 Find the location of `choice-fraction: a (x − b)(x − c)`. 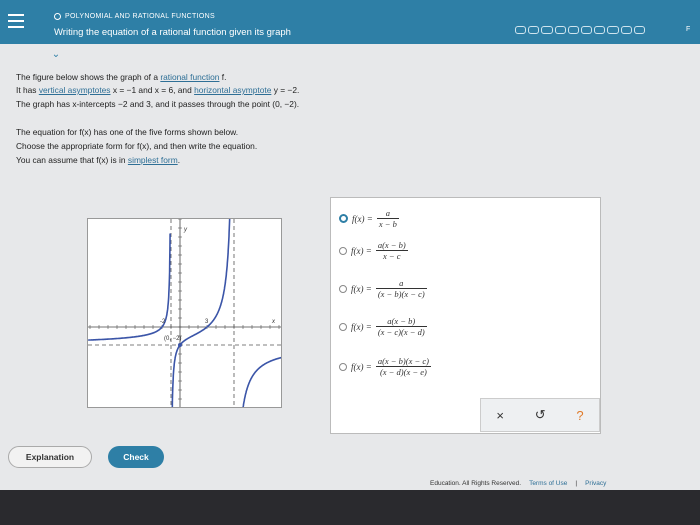

choice-fraction: a (x − b)(x − c) is located at coordinates (401, 288).